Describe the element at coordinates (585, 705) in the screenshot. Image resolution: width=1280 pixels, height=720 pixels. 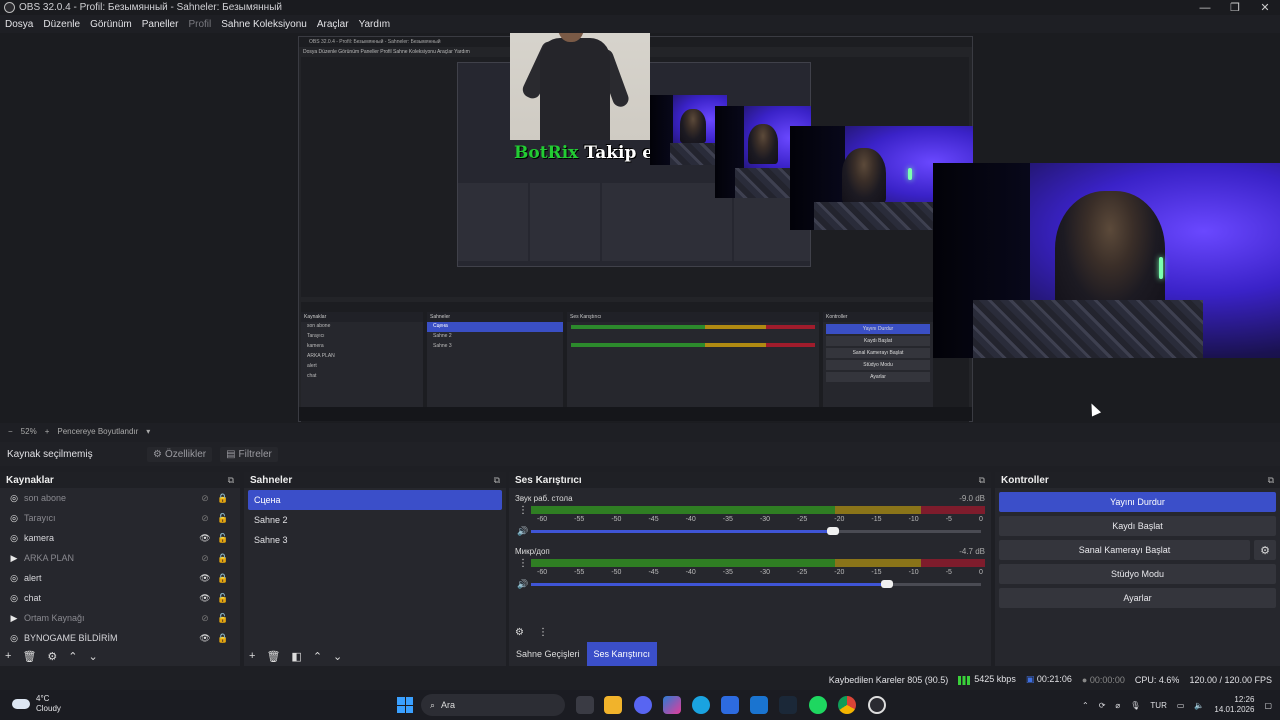
I see `task-view-icon` at that location.